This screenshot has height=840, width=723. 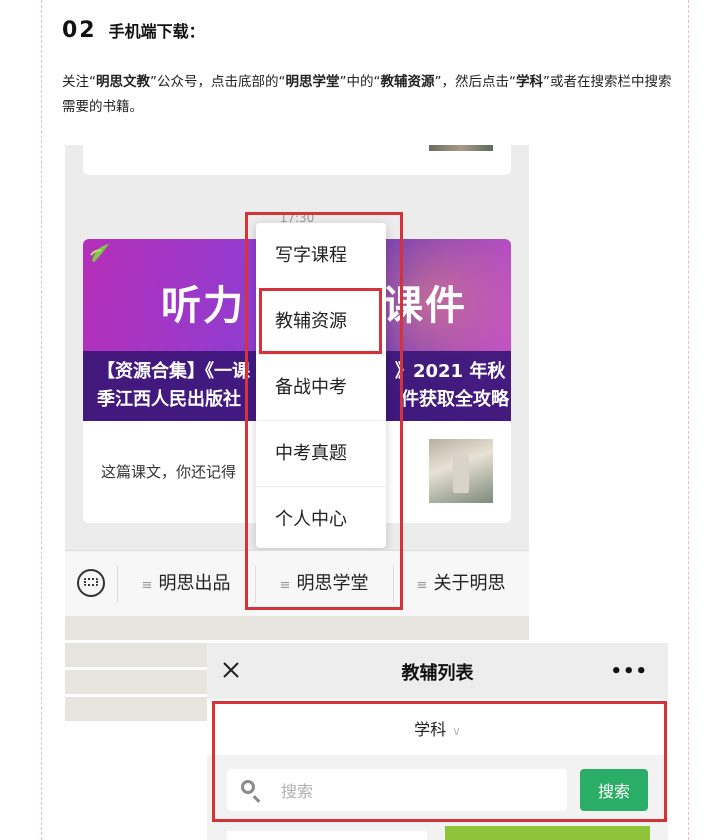 What do you see at coordinates (324, 411) in the screenshot?
I see `highlight-box-academy-menu` at bounding box center [324, 411].